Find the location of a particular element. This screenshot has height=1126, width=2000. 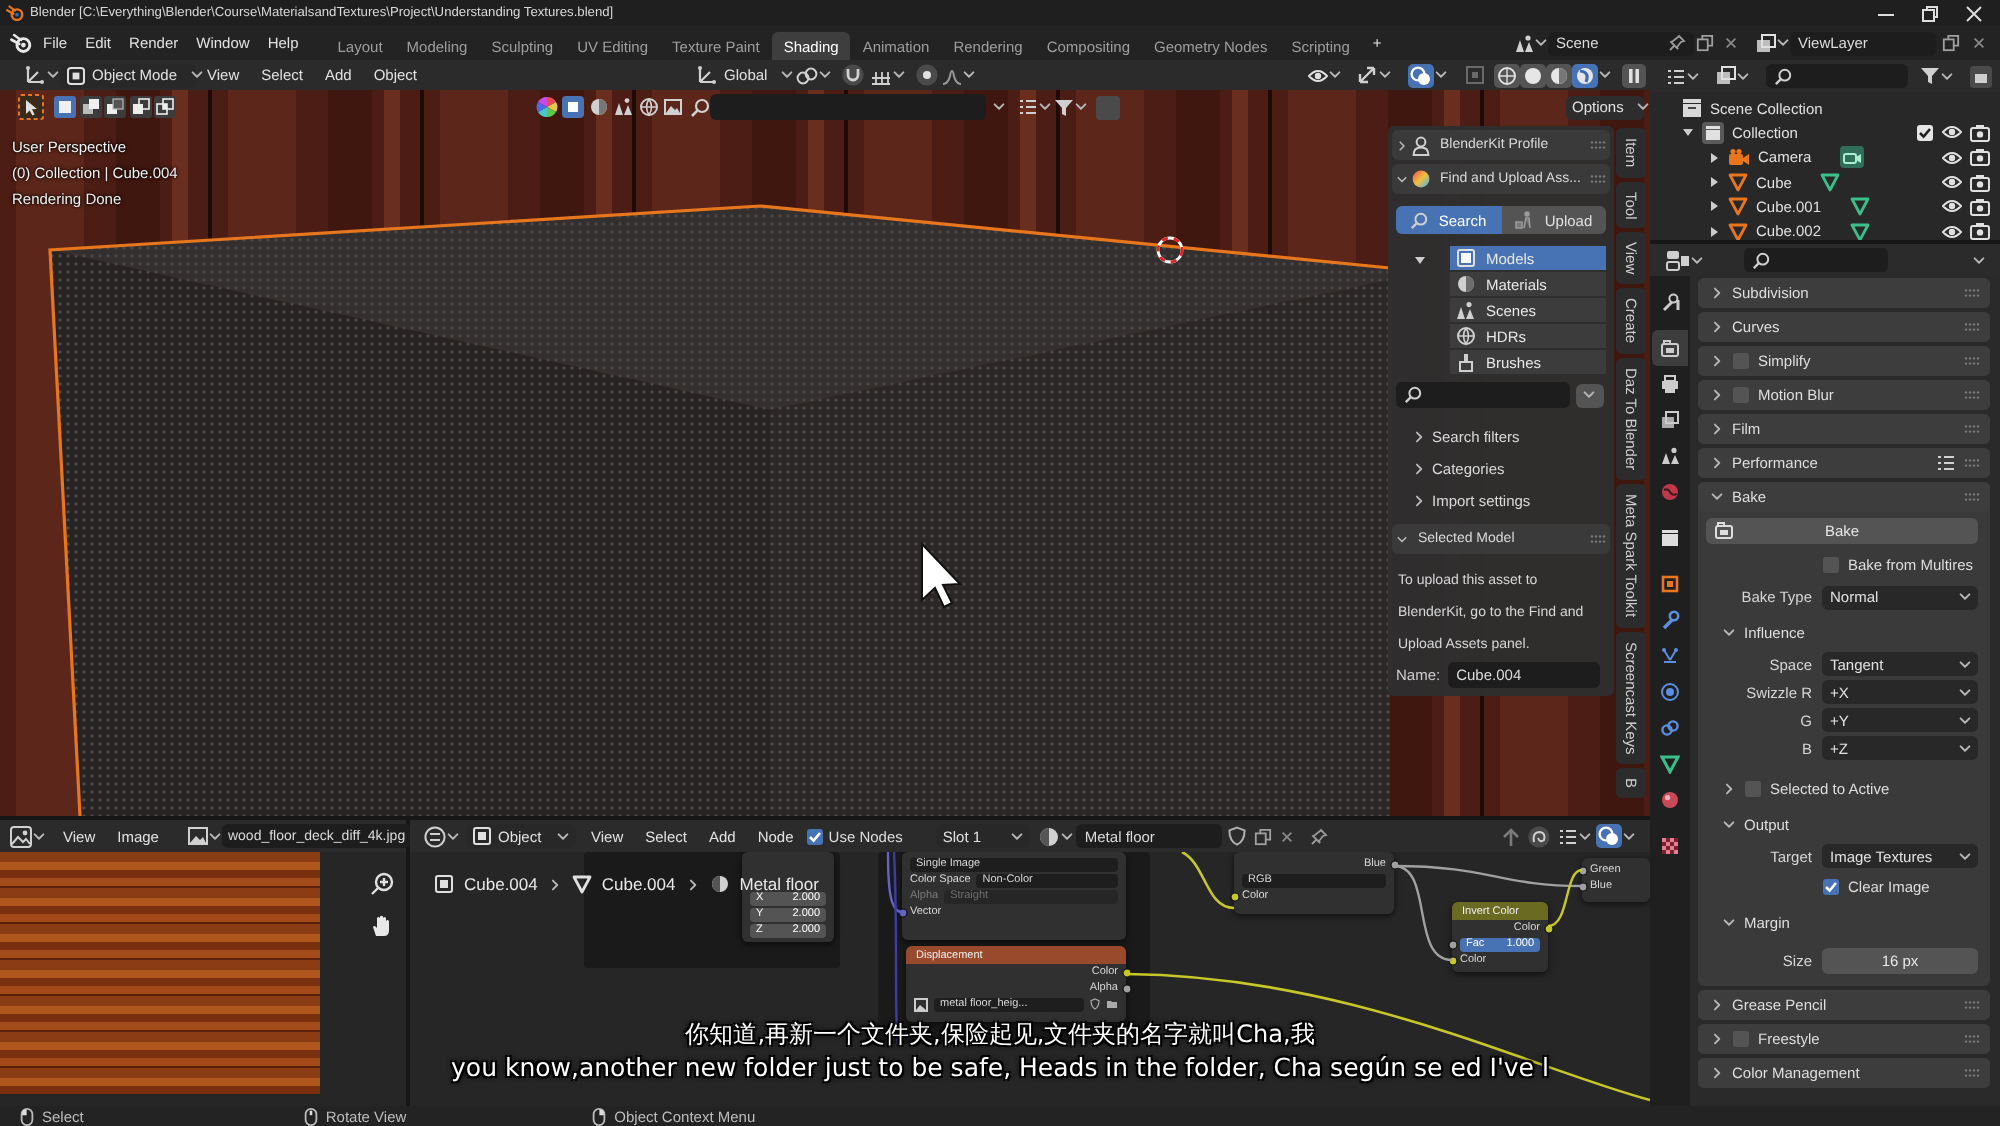

extend-selection-icon is located at coordinates (90, 107).